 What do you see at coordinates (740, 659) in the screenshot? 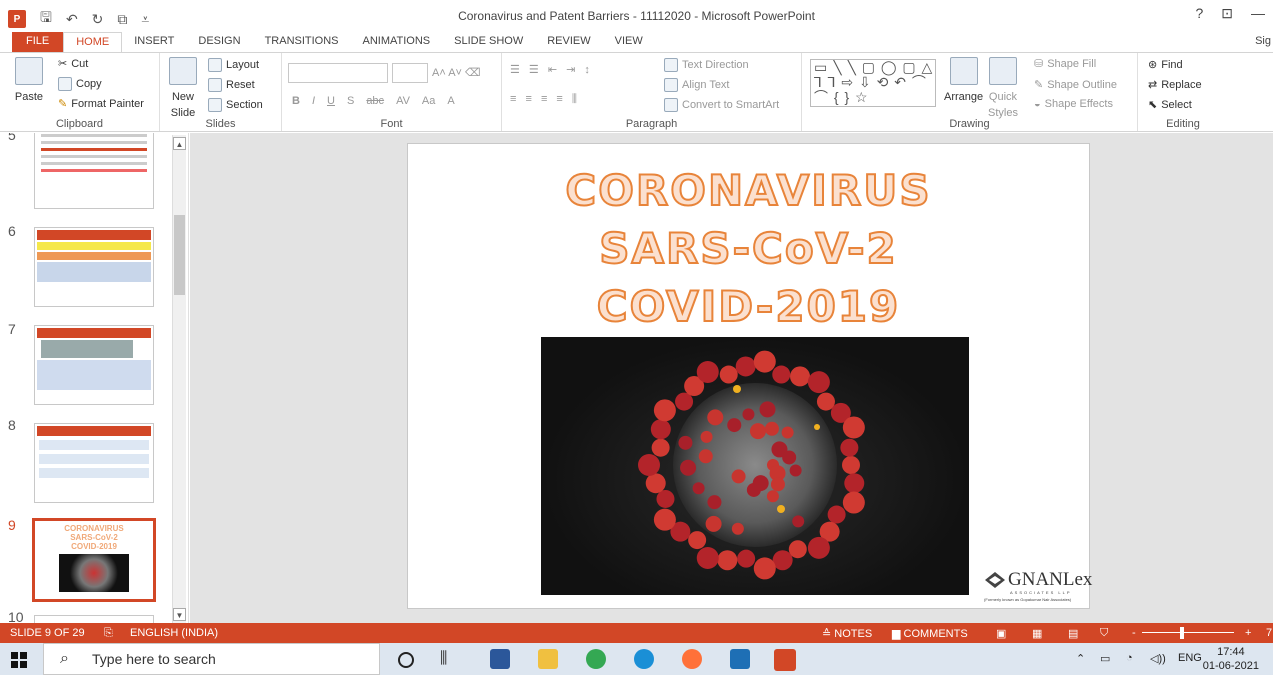
I see `photos-icon` at bounding box center [740, 659].